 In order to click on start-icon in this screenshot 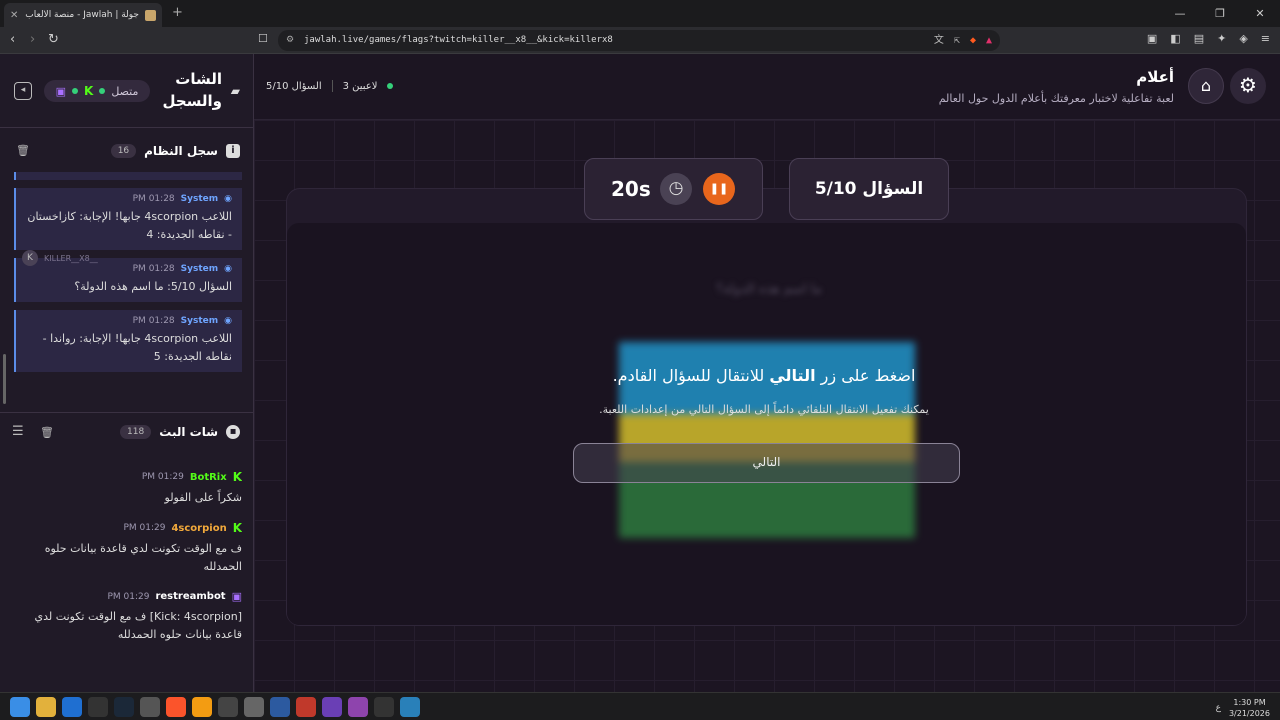, I will do `click(20, 707)`.